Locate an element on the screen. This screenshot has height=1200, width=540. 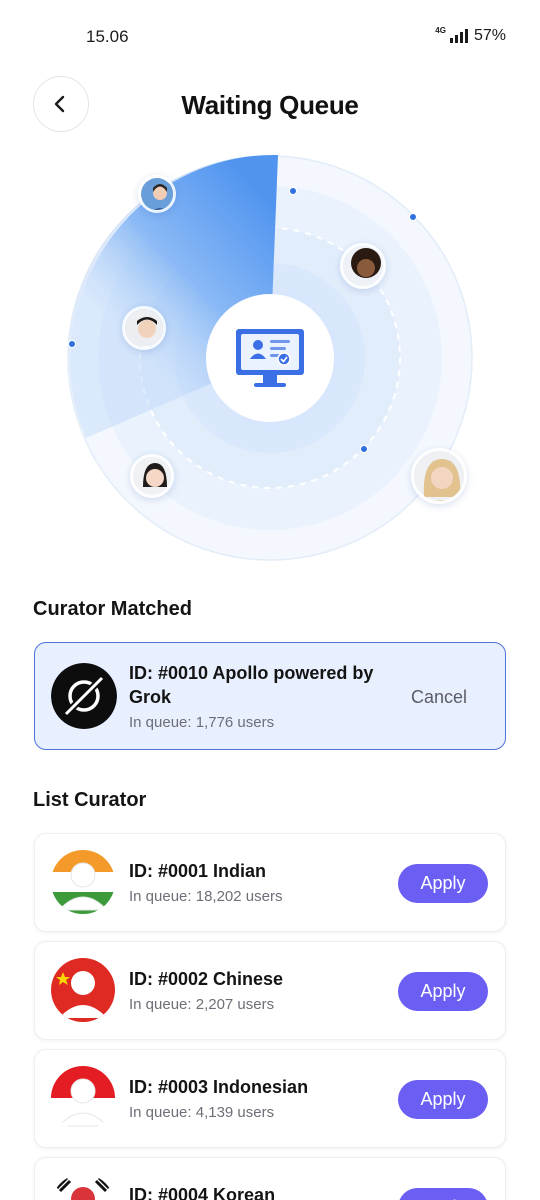
signal-icon is located at coordinates (458, 36).